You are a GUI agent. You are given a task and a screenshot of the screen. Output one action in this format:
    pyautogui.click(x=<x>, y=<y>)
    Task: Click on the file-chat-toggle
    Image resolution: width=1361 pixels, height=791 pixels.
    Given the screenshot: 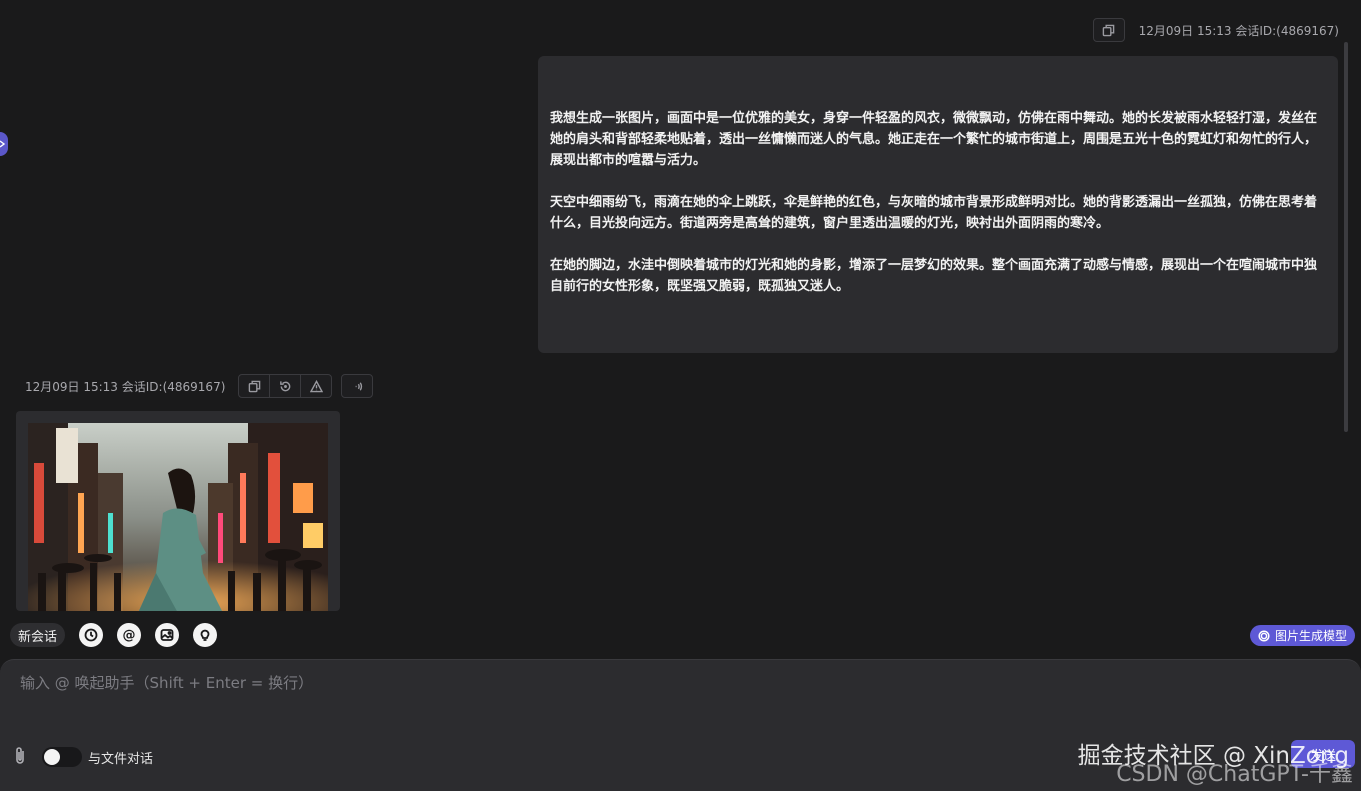 What is the action you would take?
    pyautogui.click(x=62, y=757)
    